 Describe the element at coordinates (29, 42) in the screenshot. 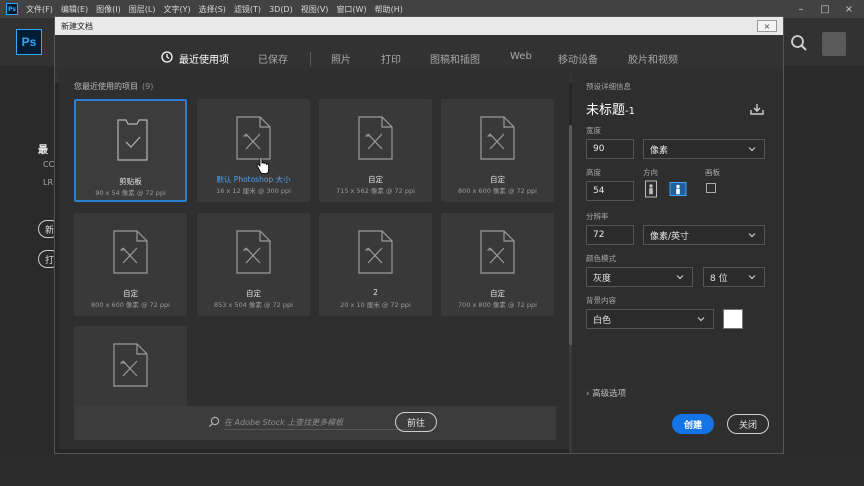

I see `ps-logo: Ps` at that location.